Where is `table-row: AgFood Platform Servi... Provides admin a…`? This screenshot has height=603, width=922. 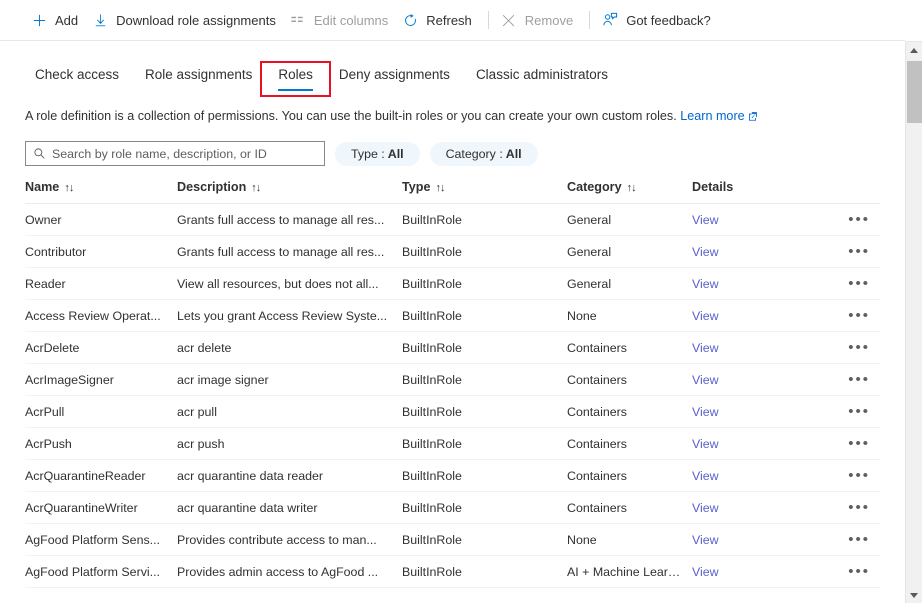
table-row: AgFood Platform Servi... Provides admin a… is located at coordinates (452, 571).